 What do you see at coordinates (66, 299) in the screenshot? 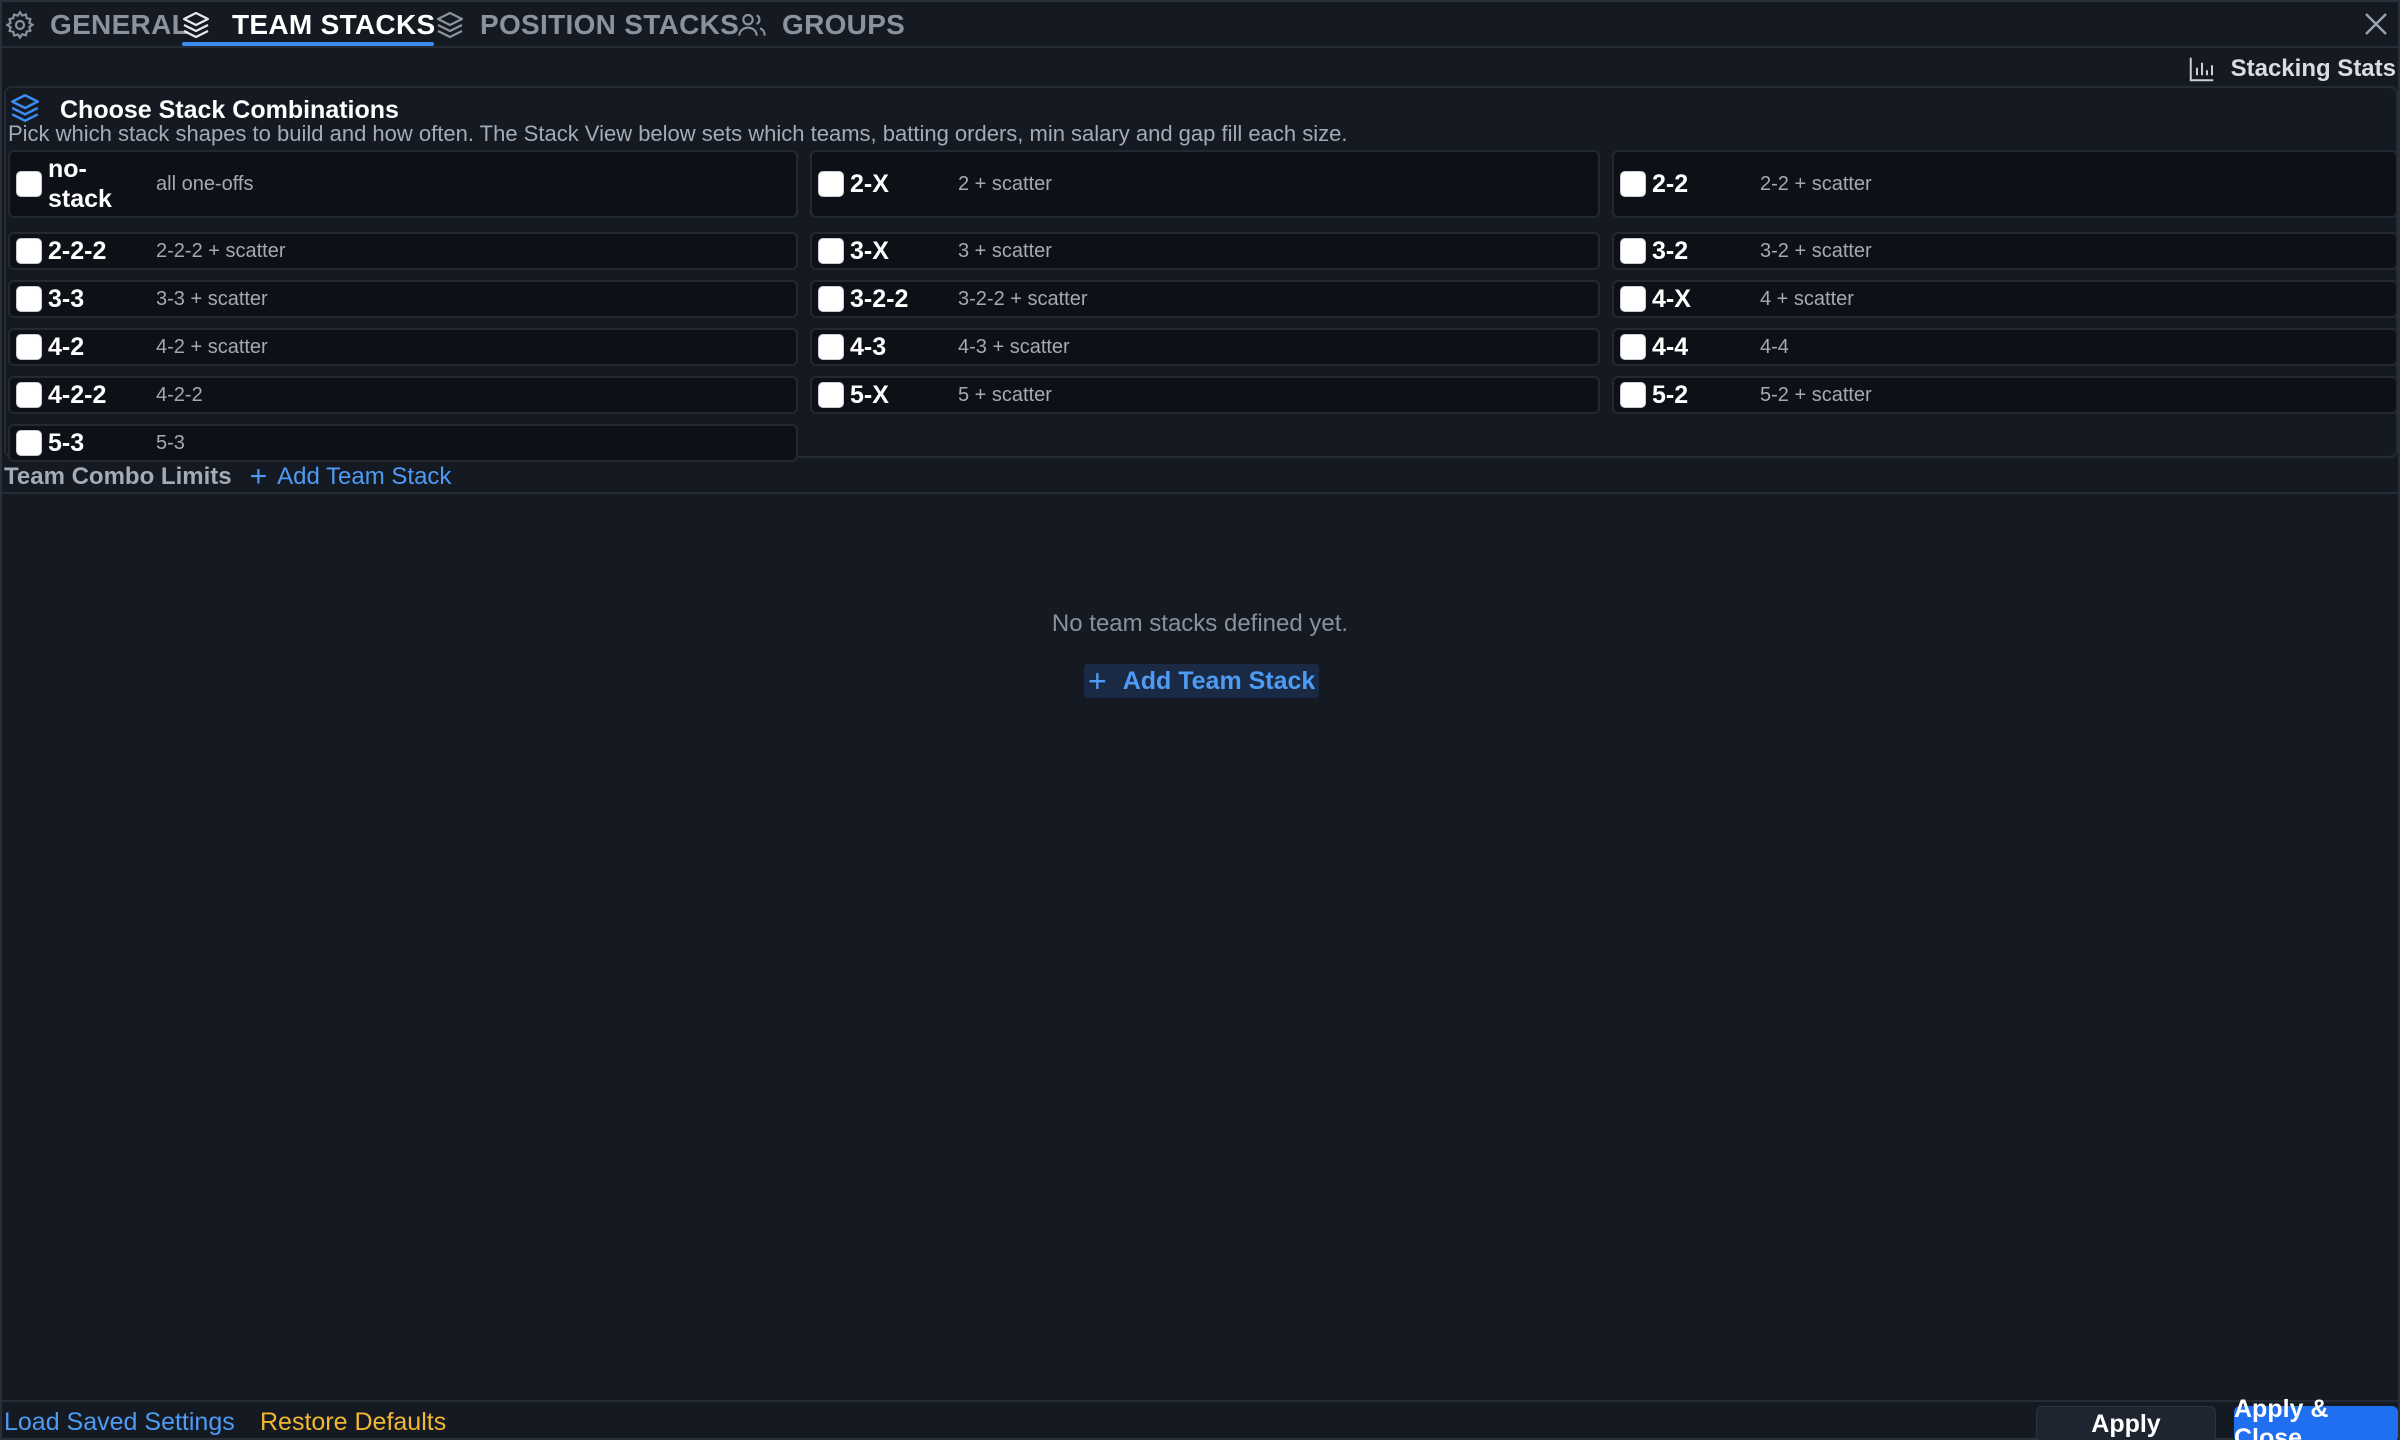
I see `stack-option-label: 3-3` at bounding box center [66, 299].